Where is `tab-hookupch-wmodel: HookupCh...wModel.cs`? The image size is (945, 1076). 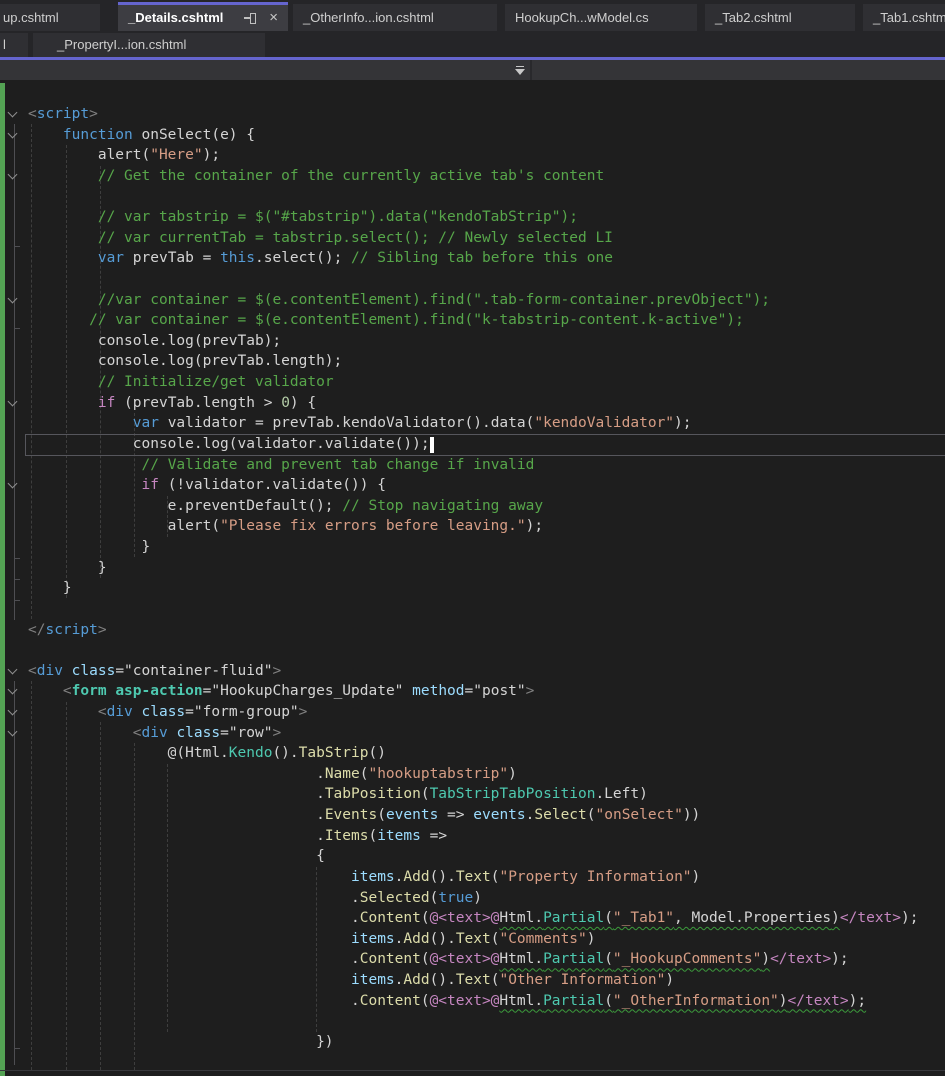
tab-hookupch-wmodel: HookupCh...wModel.cs is located at coordinates (601, 17).